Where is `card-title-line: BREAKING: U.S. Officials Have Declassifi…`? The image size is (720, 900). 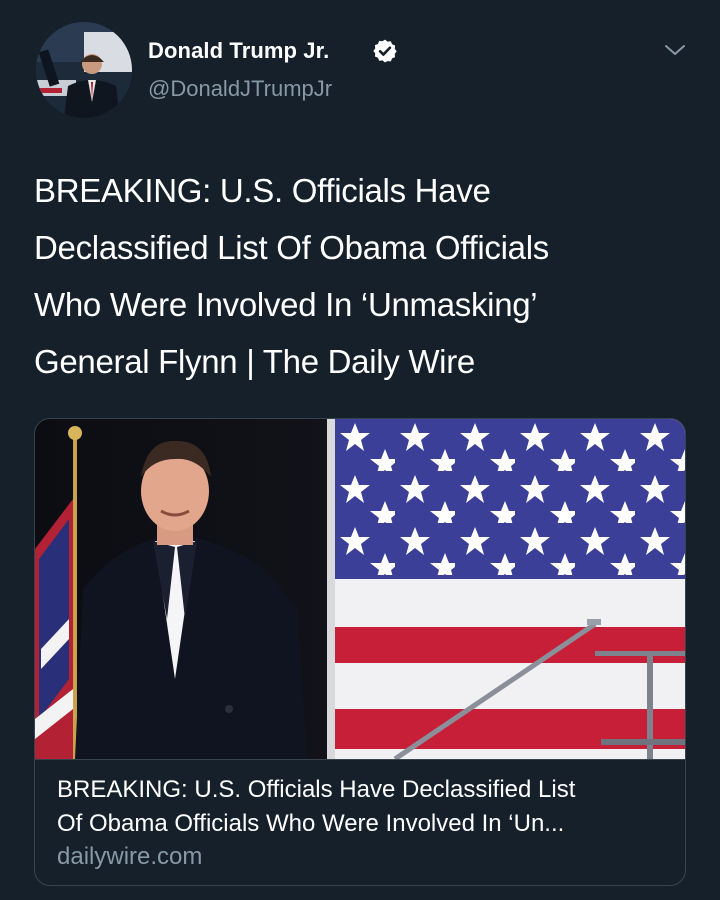
card-title-line: BREAKING: U.S. Officials Have Declassifi… is located at coordinates (316, 789).